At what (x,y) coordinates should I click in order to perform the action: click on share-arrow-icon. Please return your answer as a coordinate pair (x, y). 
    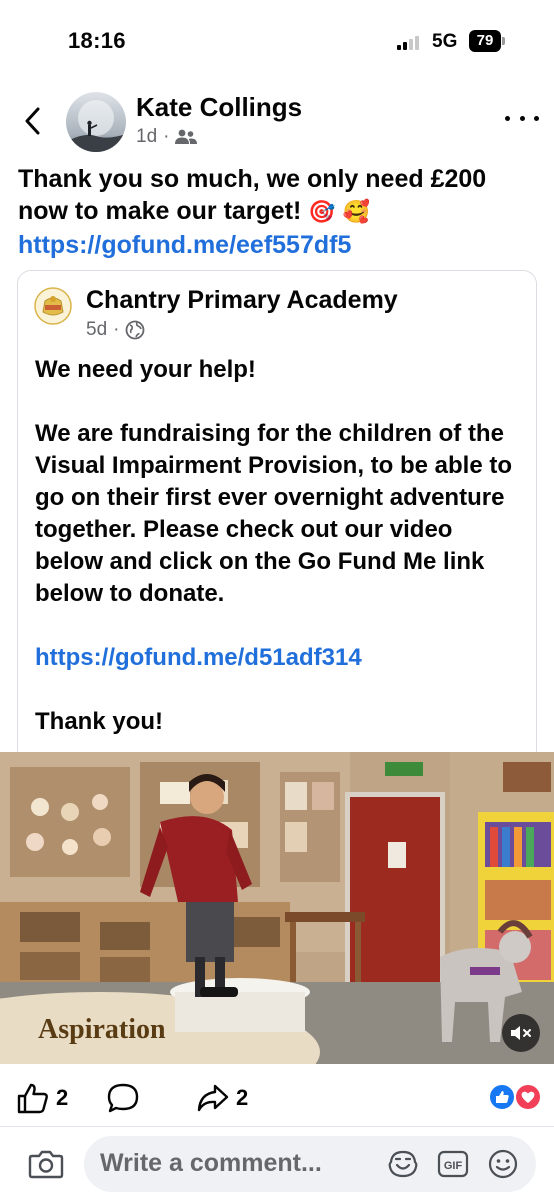
    Looking at the image, I should click on (213, 1098).